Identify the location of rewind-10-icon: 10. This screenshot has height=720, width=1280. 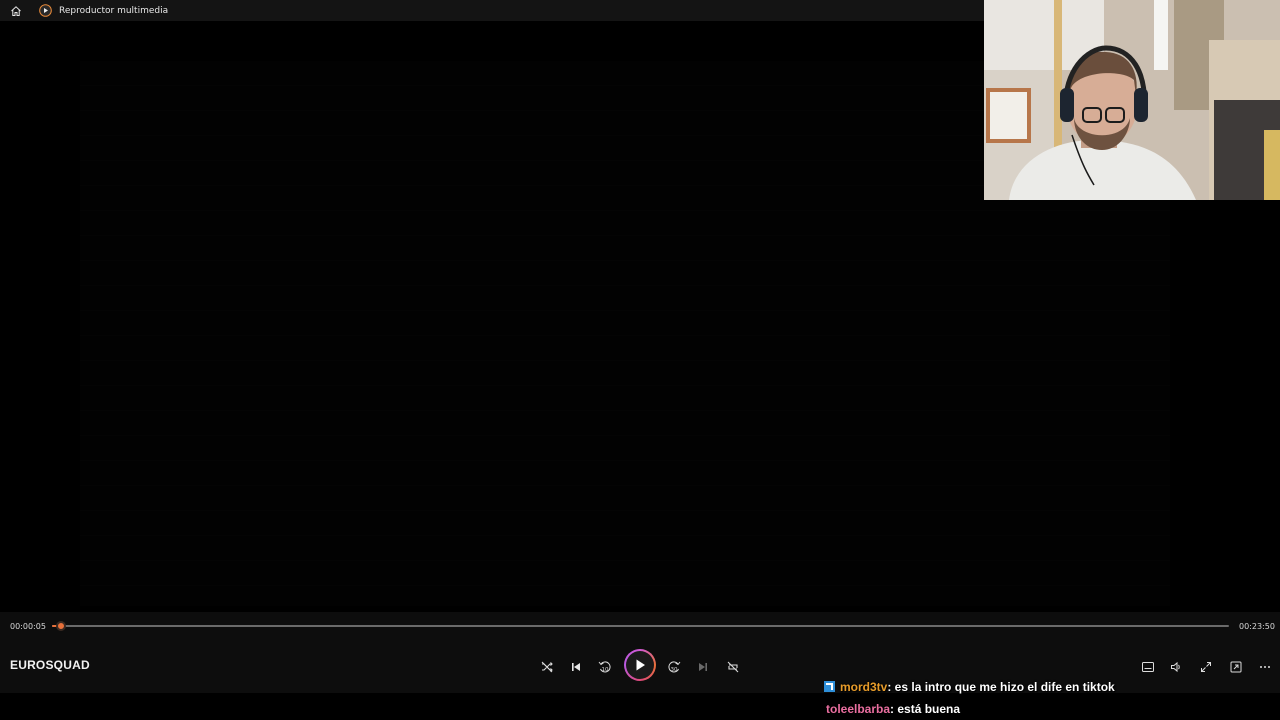
(605, 667).